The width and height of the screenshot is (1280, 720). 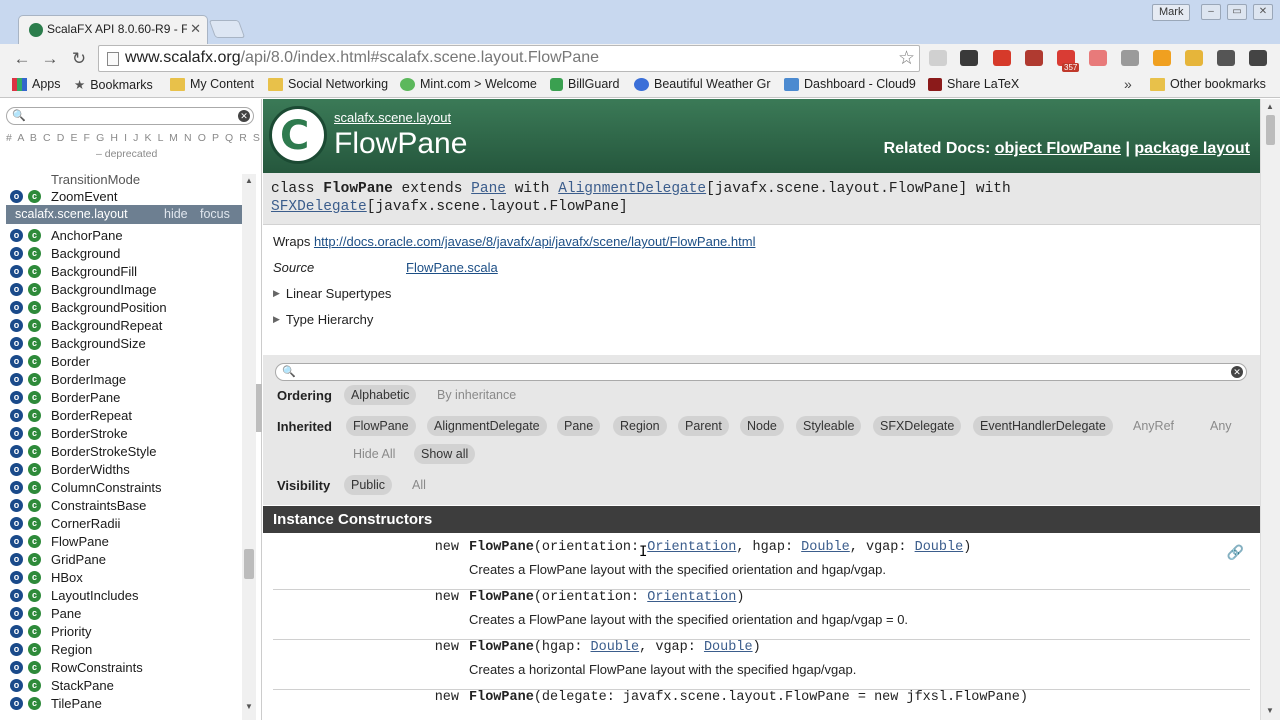 I want to click on forward-icon: →, so click(x=50, y=59).